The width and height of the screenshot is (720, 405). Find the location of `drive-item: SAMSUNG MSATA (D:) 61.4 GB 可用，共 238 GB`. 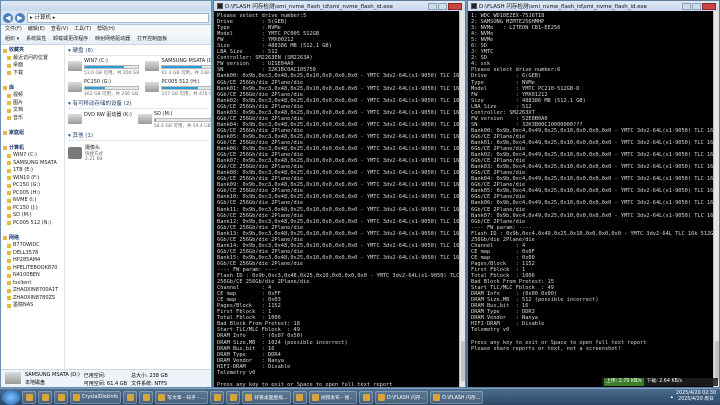

drive-item: SAMSUNG MSATA (D:) 61.4 GB 可用，共 238 GB is located at coordinates (178, 67).